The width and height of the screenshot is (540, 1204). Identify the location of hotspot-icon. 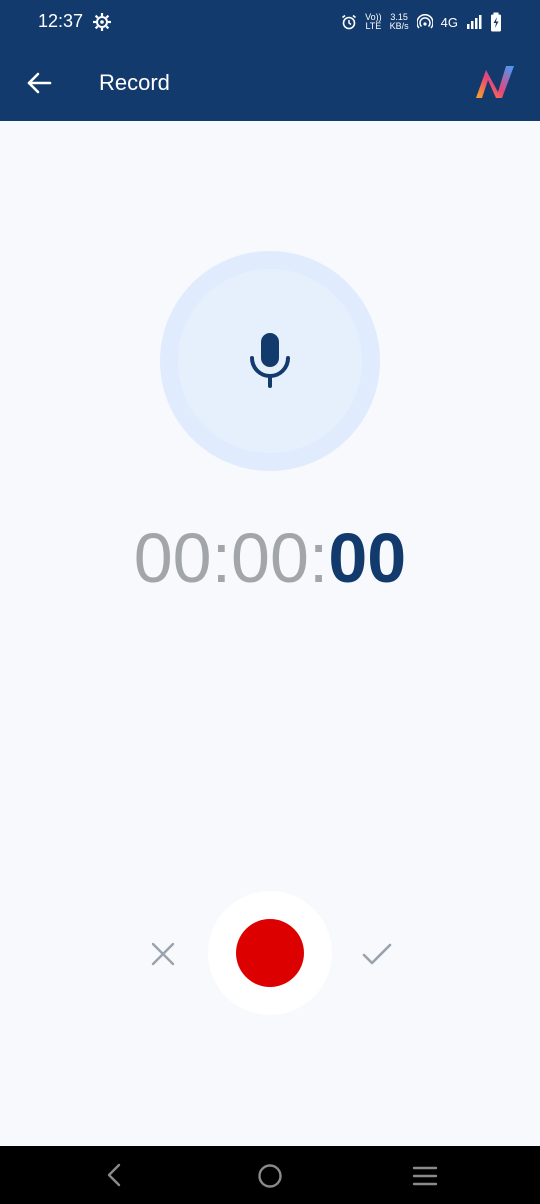
(424, 21).